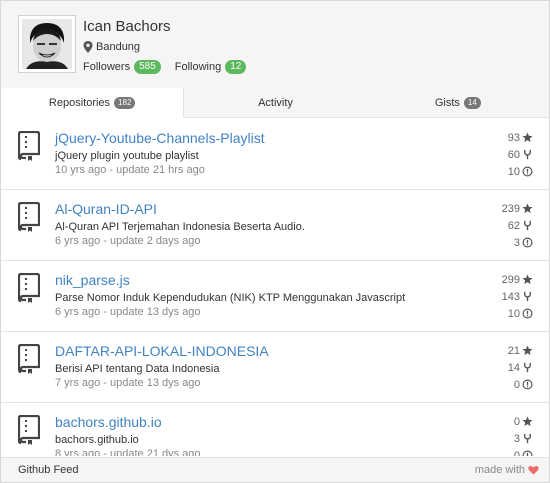 The width and height of the screenshot is (550, 483). Describe the element at coordinates (447, 102) in the screenshot. I see `tab-label: Gists` at that location.